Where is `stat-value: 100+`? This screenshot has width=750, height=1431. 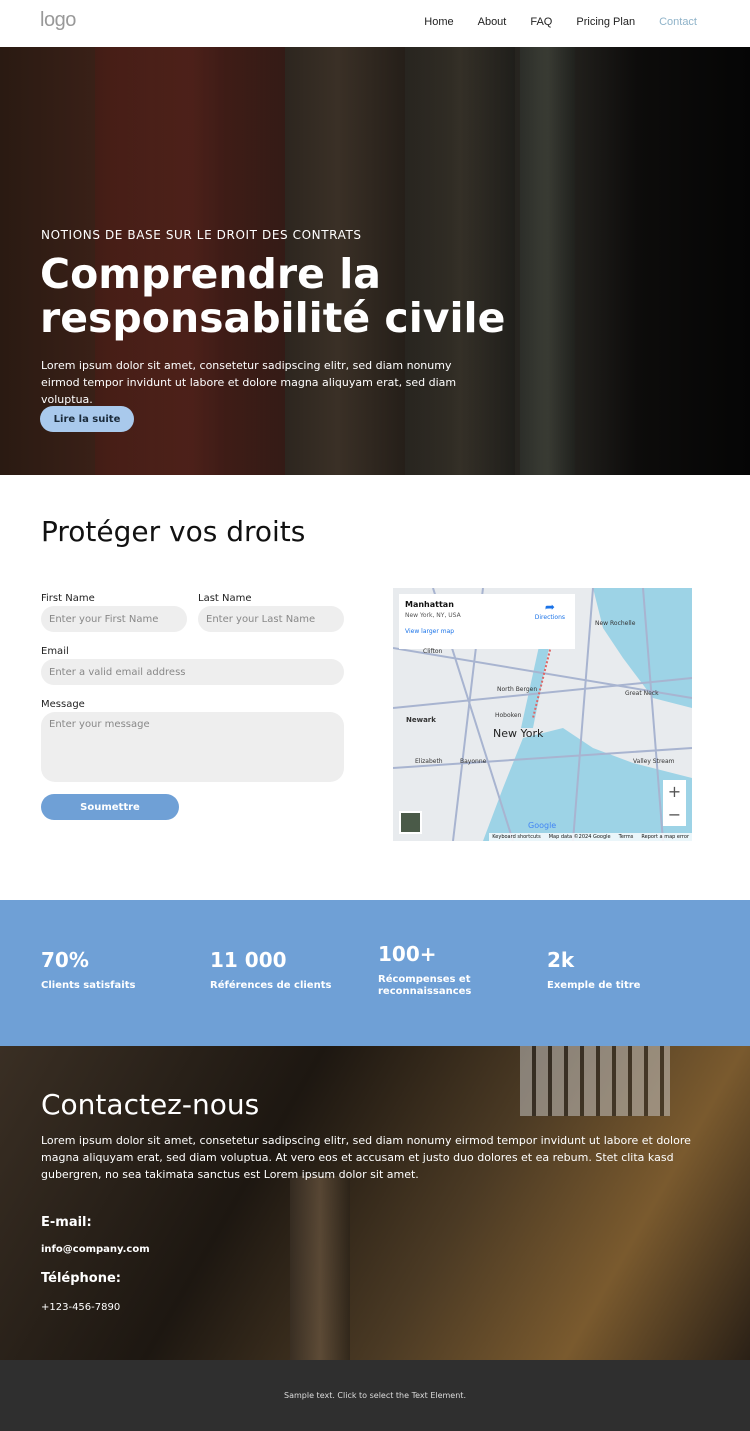
stat-value: 100+ is located at coordinates (407, 954).